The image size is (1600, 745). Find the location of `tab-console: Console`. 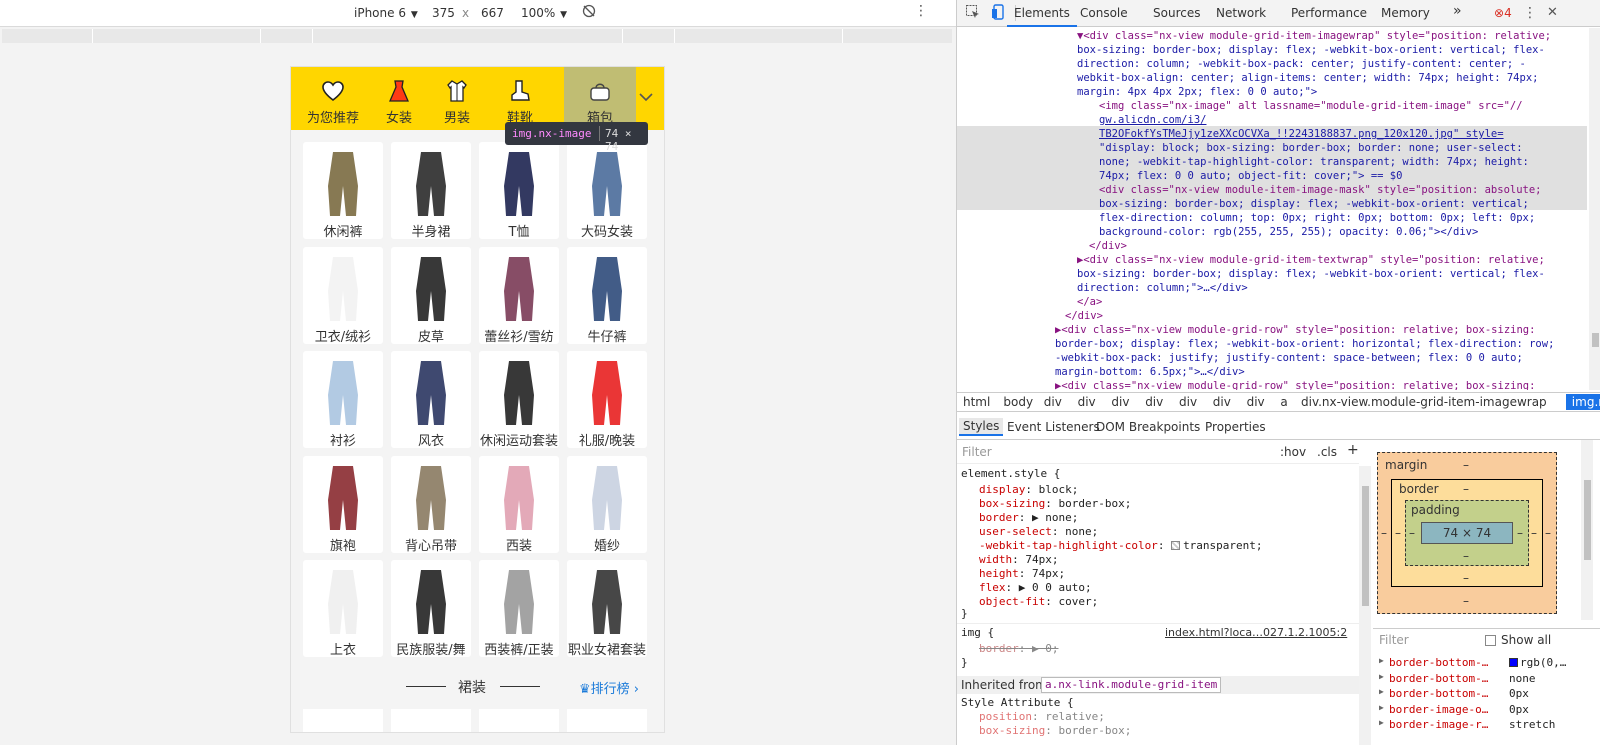

tab-console: Console is located at coordinates (1104, 13).